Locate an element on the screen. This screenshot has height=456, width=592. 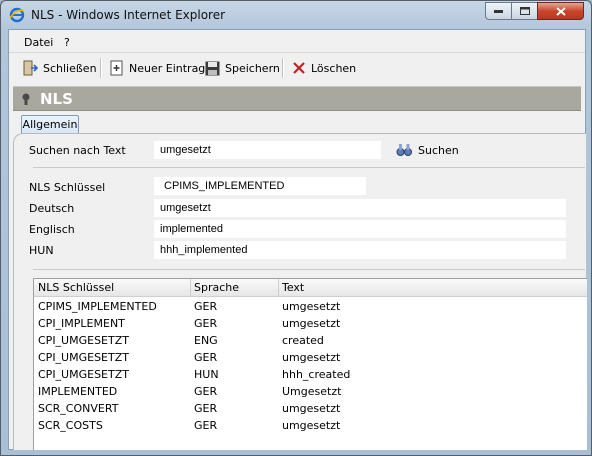
new-document-icon is located at coordinates (116, 68).